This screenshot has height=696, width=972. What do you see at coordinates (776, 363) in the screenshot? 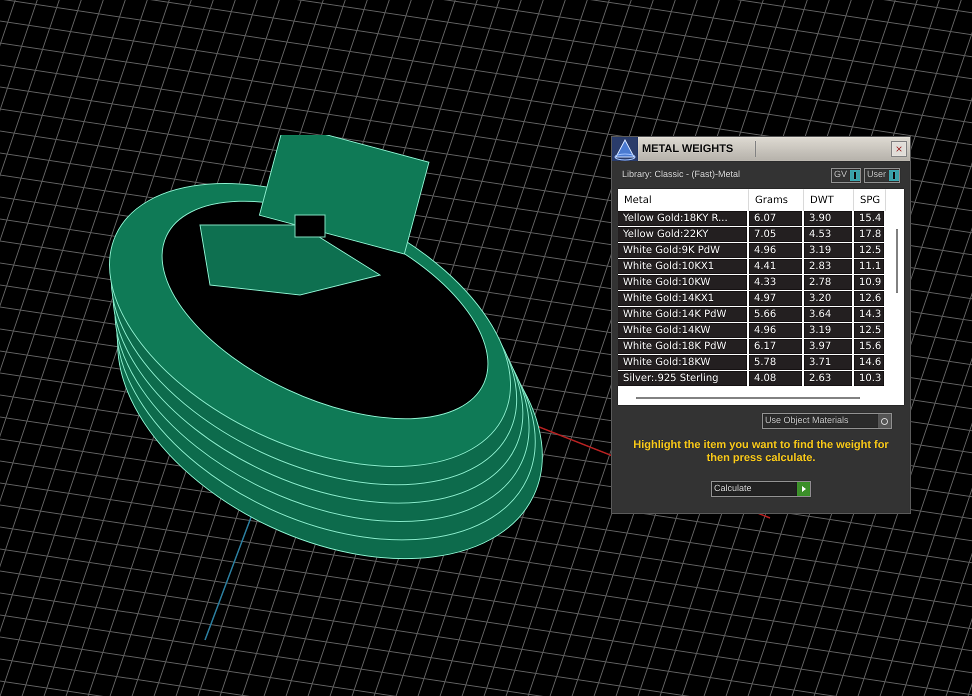
I see `table-cell: 5.78` at bounding box center [776, 363].